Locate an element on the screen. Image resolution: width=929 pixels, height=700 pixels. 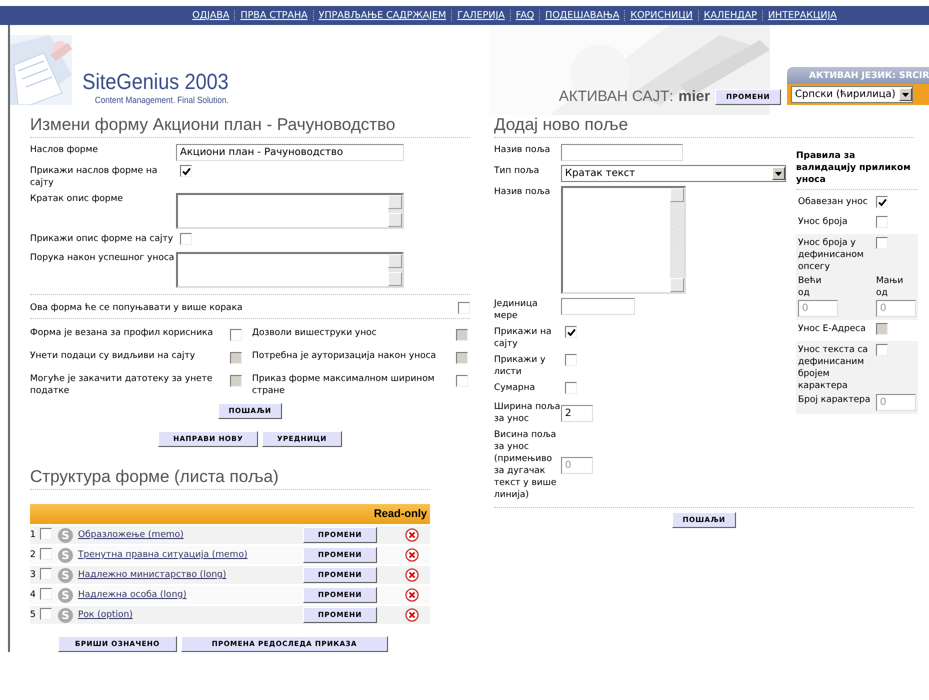
field-label: Јединица мере is located at coordinates (516, 310).